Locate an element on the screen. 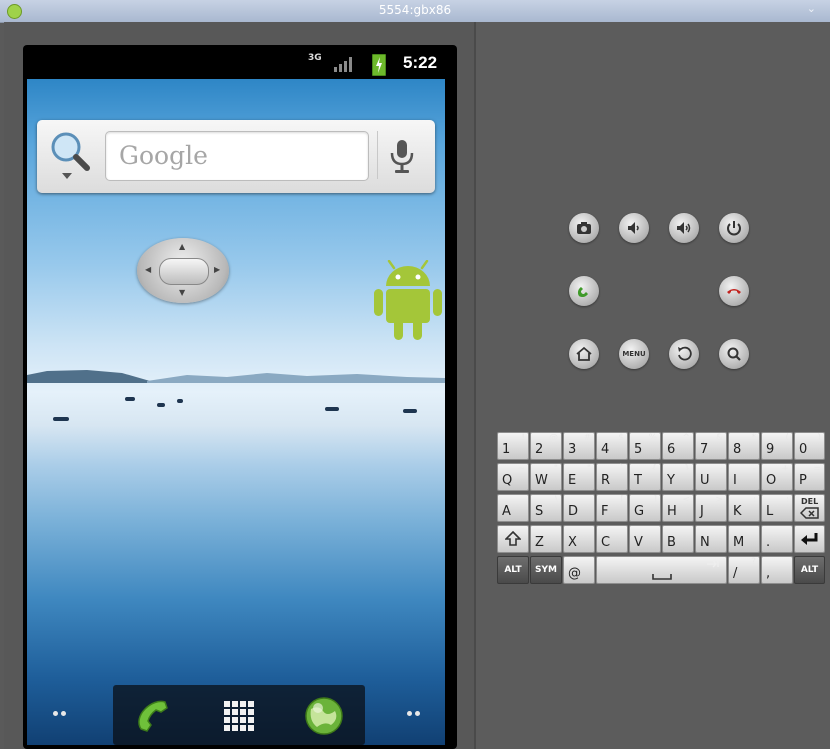 The image size is (830, 749). network-type: 3G is located at coordinates (315, 58).